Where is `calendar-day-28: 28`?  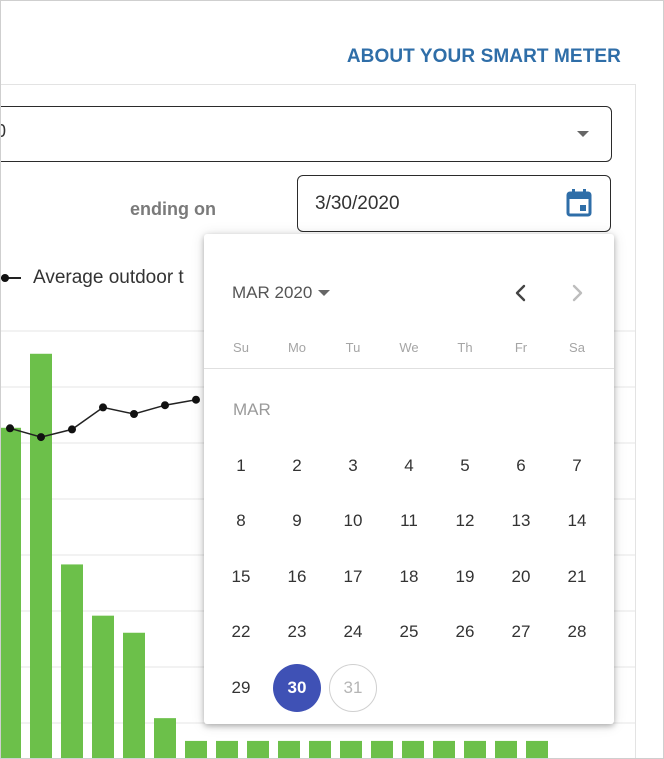
calendar-day-28: 28 is located at coordinates (577, 633).